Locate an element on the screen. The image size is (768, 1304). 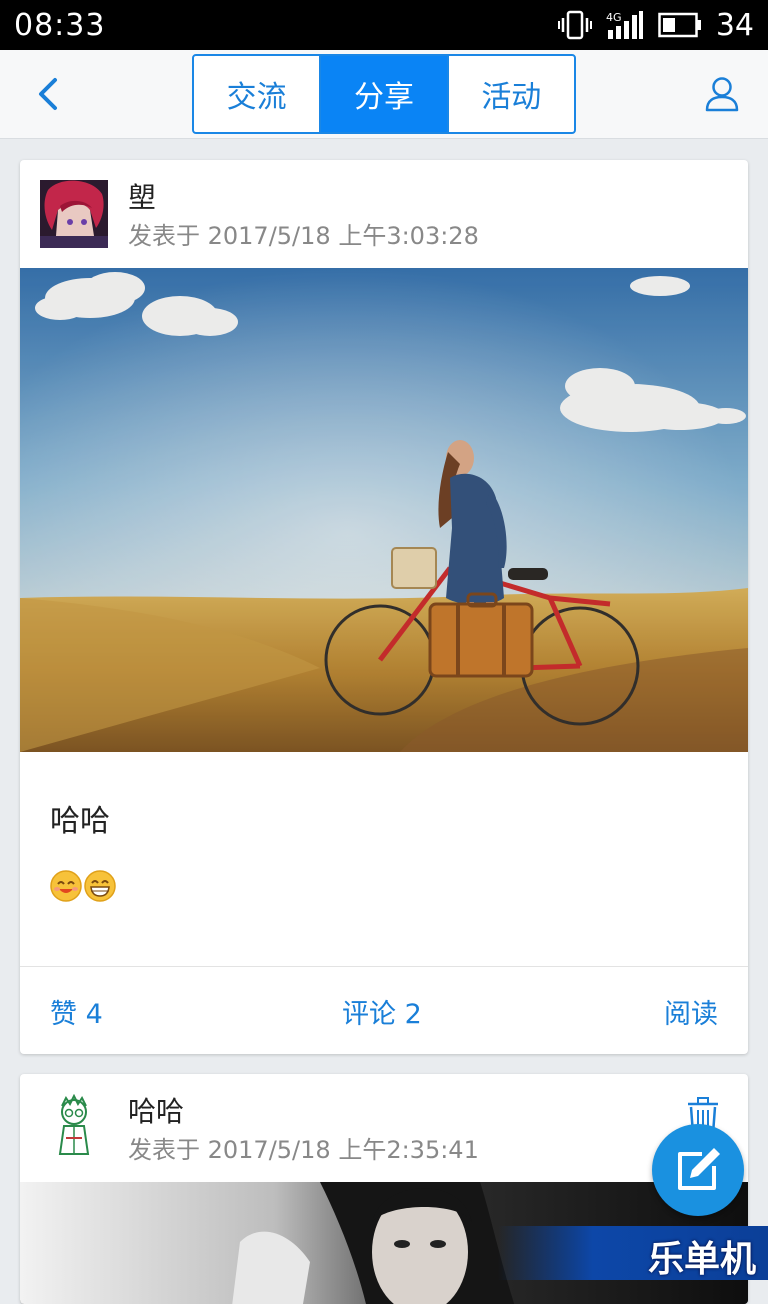
edit-icon is located at coordinates (699, 1169).